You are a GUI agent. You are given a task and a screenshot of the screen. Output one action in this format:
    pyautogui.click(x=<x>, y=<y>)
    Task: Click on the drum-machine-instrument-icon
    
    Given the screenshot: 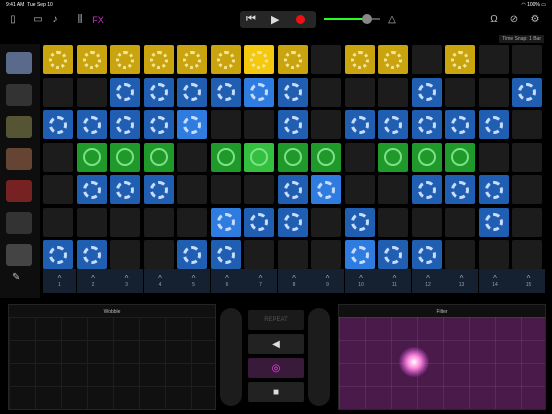 What is the action you would take?
    pyautogui.click(x=19, y=255)
    